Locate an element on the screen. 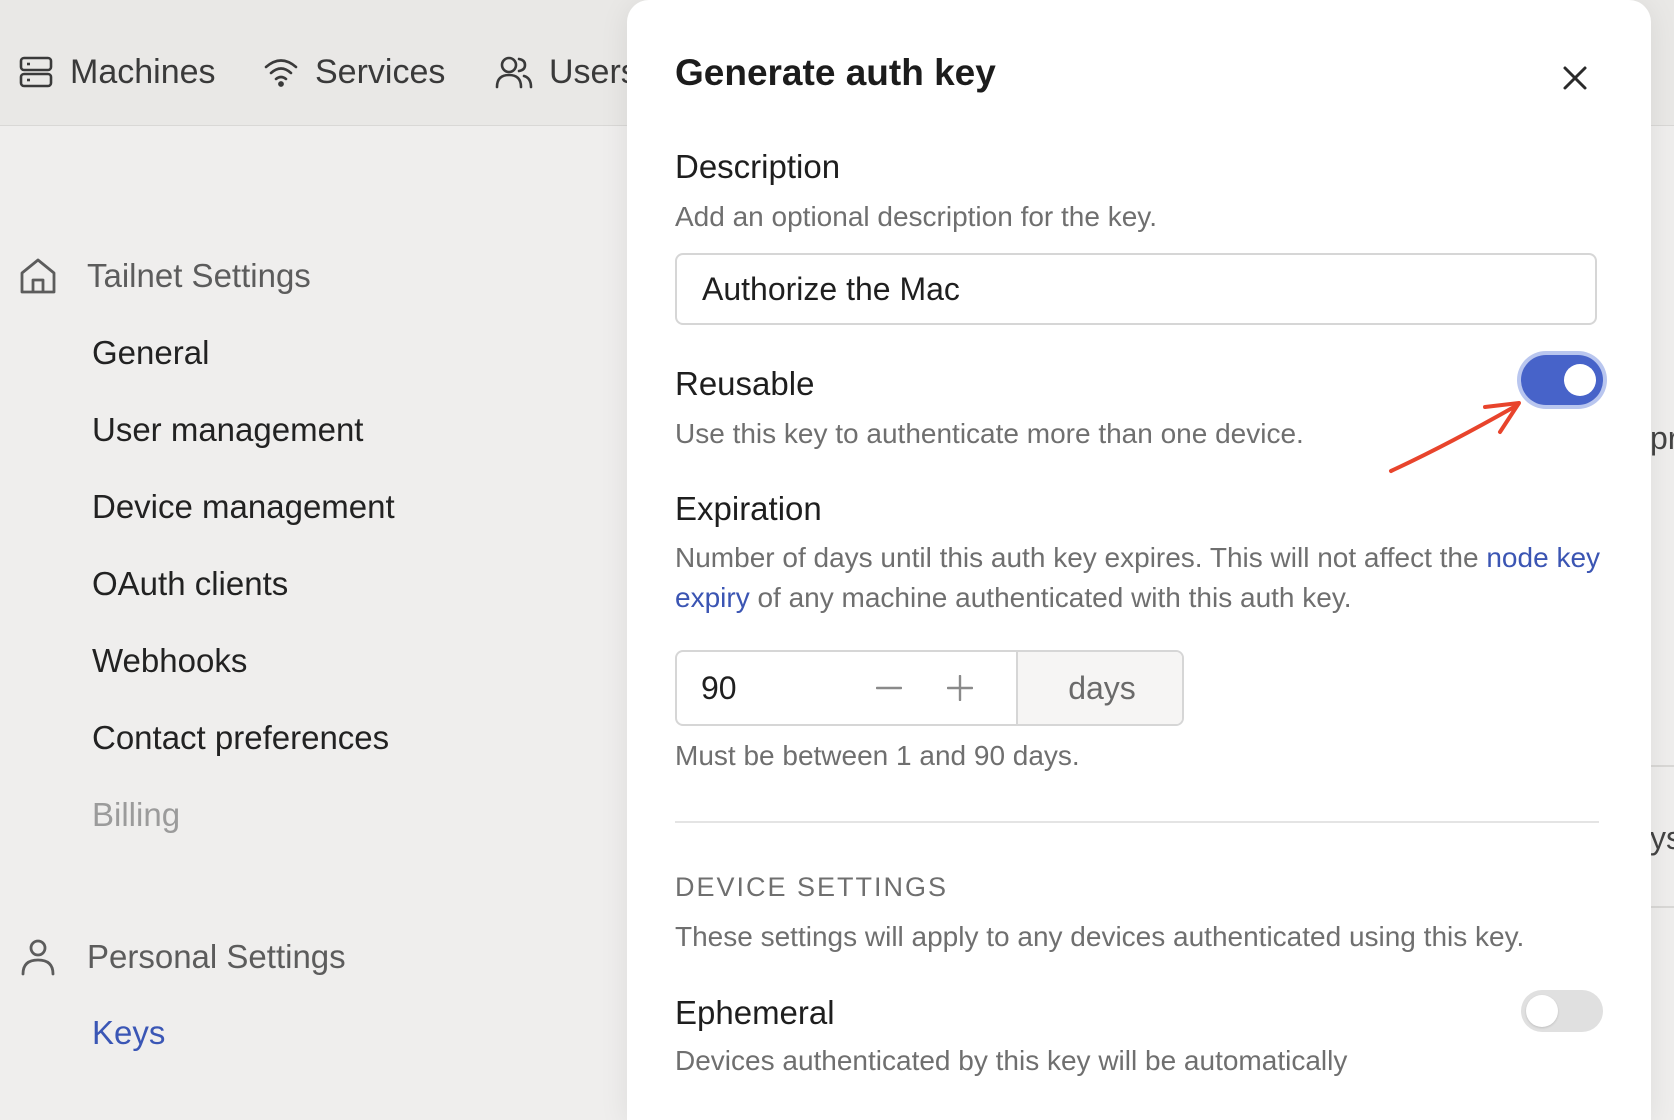 This screenshot has width=1674, height=1120. personal-settings-label: Personal Settings is located at coordinates (216, 956).